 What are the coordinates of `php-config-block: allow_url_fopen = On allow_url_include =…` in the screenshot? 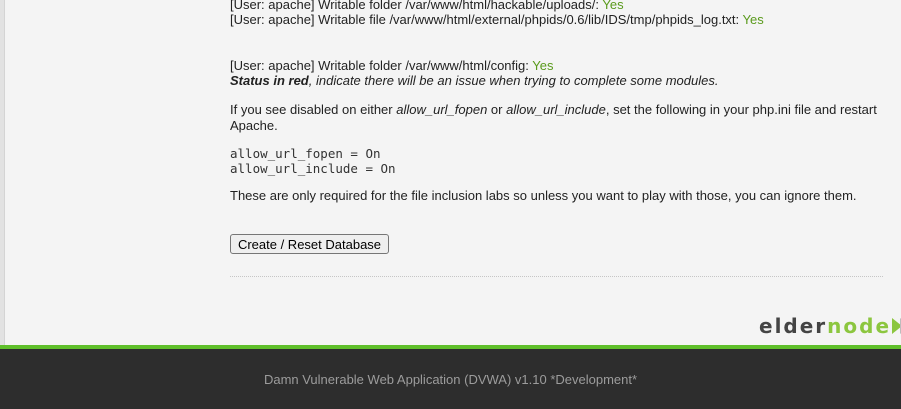 It's located at (313, 161).